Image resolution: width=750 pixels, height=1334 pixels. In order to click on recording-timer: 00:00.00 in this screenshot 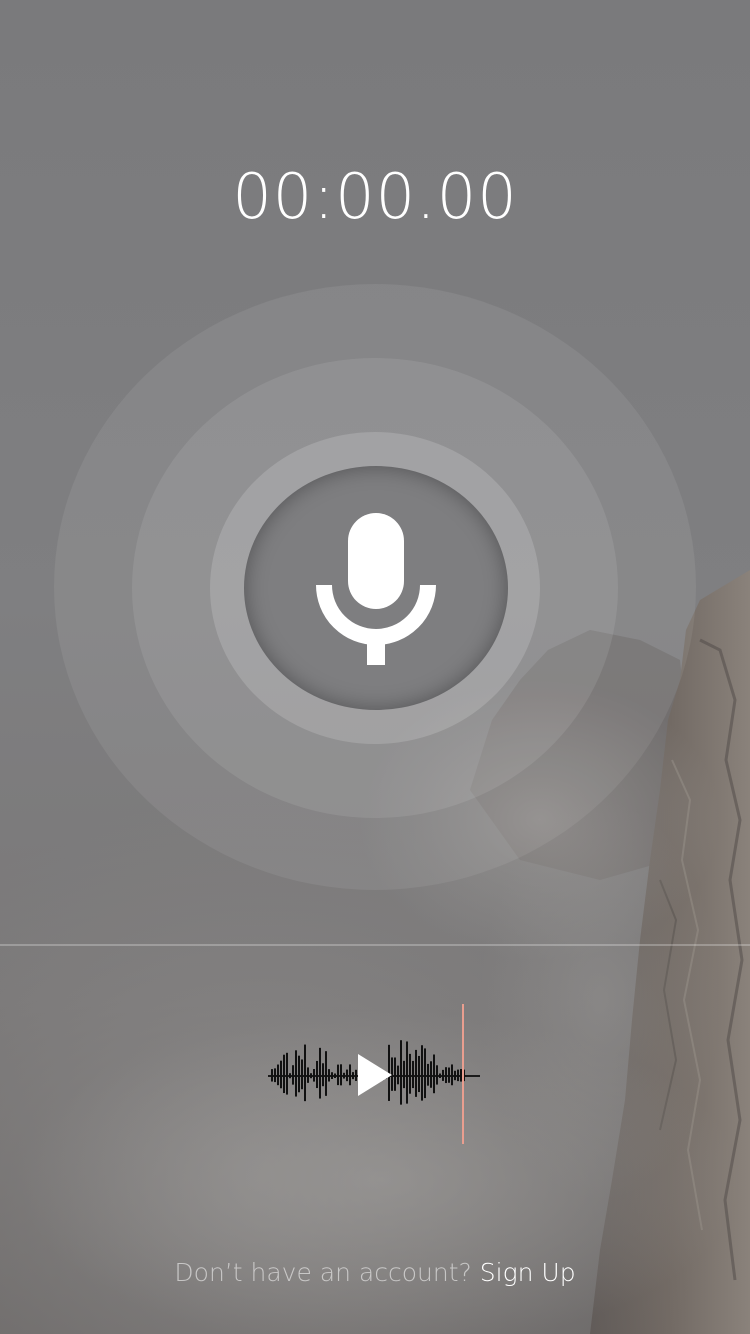, I will do `click(375, 196)`.